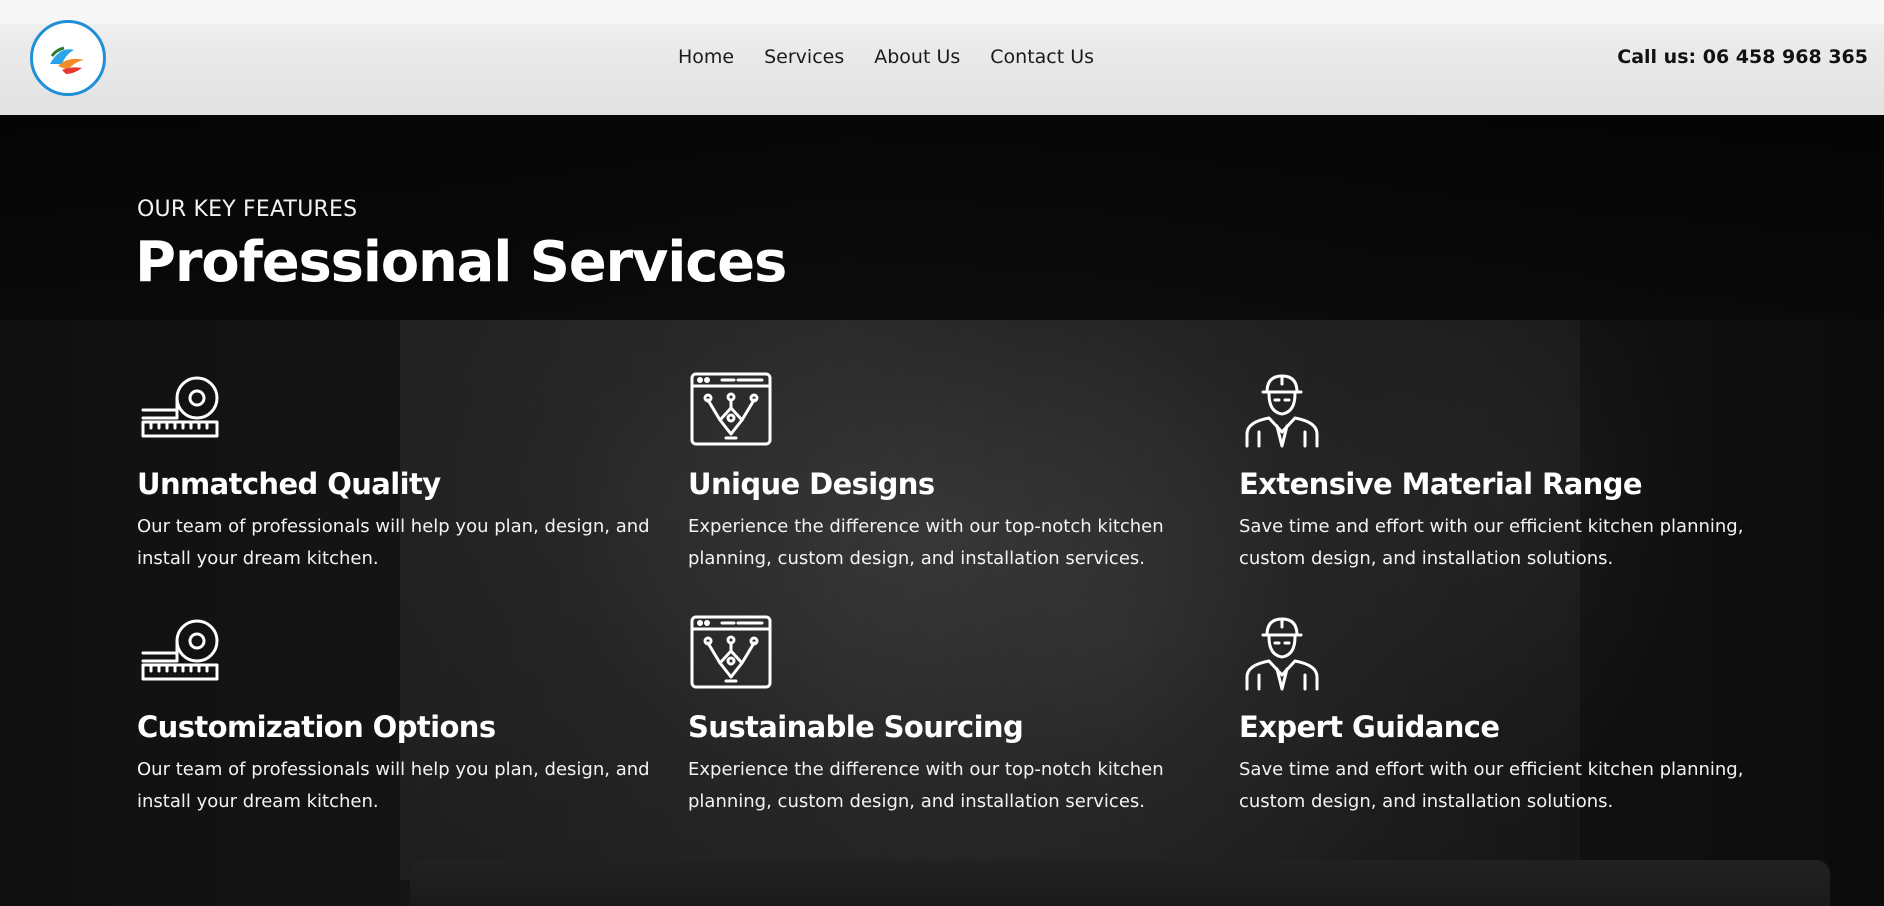 The height and width of the screenshot is (906, 1884). Describe the element at coordinates (1369, 727) in the screenshot. I see `feature-title: Expert Guidance` at that location.